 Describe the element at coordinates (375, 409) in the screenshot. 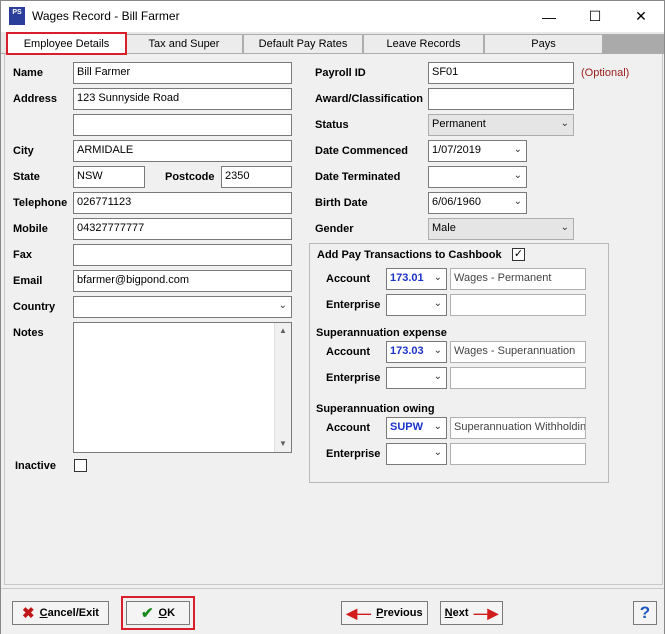

I see `super-owing-heading: Superannuation owing` at that location.